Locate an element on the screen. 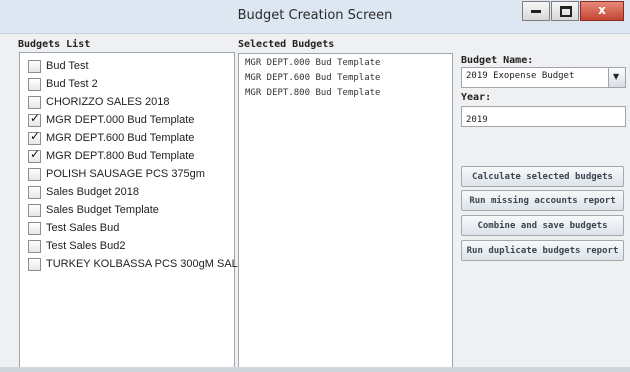 The height and width of the screenshot is (372, 630). year-field is located at coordinates (543, 118).